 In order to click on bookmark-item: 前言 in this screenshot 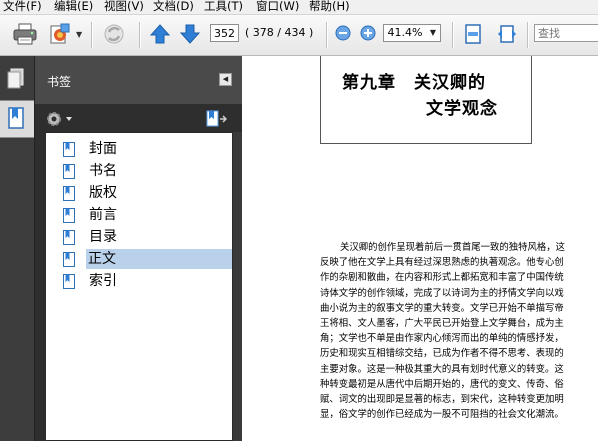, I will do `click(143, 215)`.